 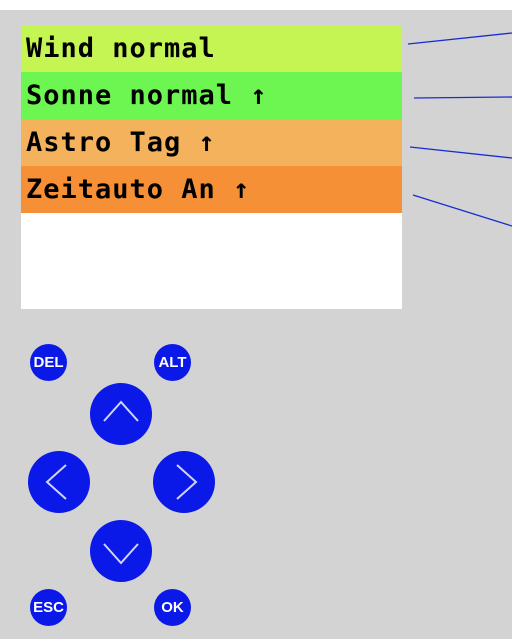 I want to click on status-line-time-auto: Zeitauto An ↑, so click(x=211, y=189).